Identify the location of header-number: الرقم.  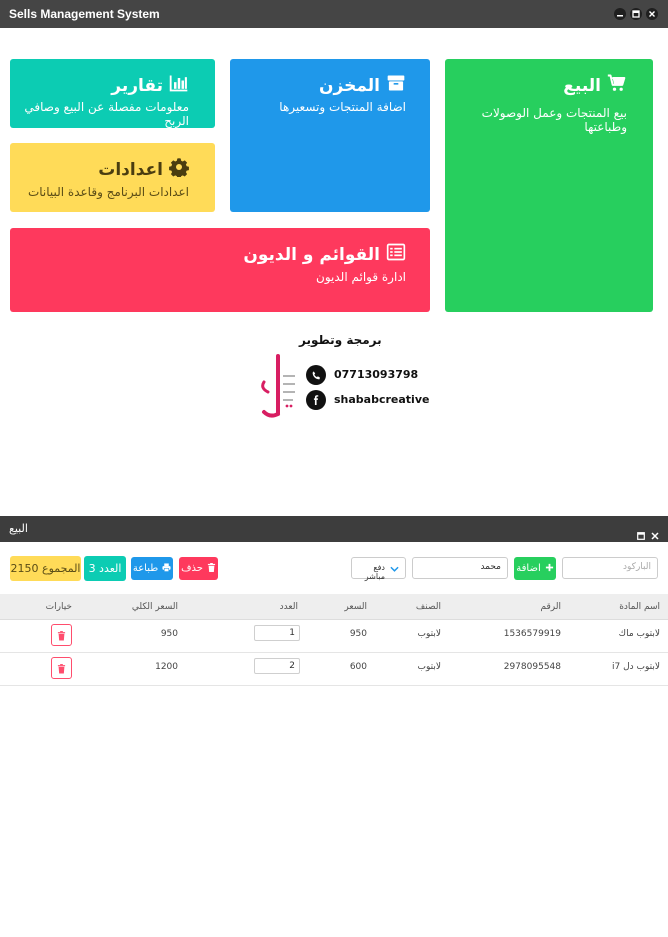
(550, 607).